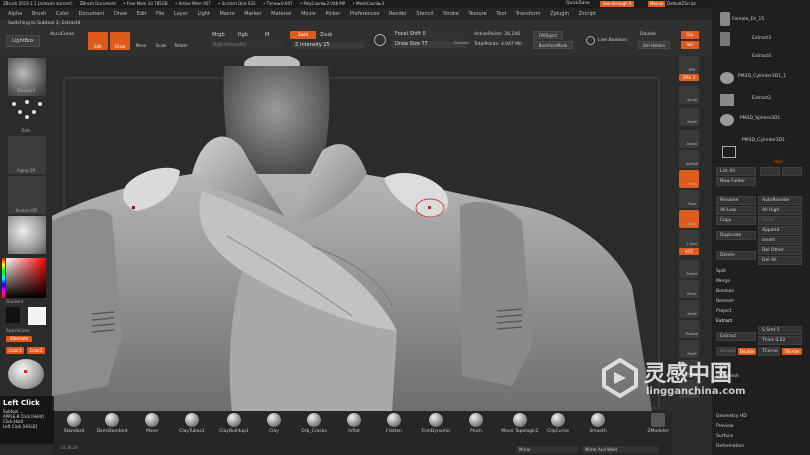 This screenshot has width=810, height=455. What do you see at coordinates (141, 41) in the screenshot?
I see `move-button: Move` at bounding box center [141, 41].